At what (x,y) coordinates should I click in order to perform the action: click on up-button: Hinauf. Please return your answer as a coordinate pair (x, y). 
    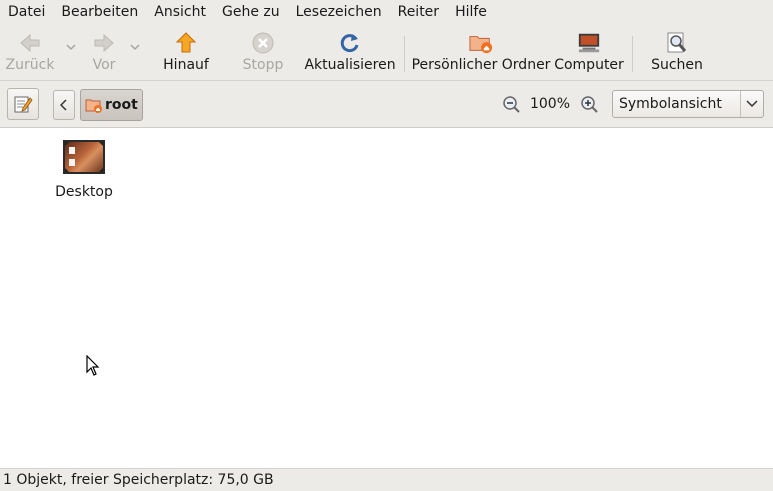
    Looking at the image, I should click on (186, 54).